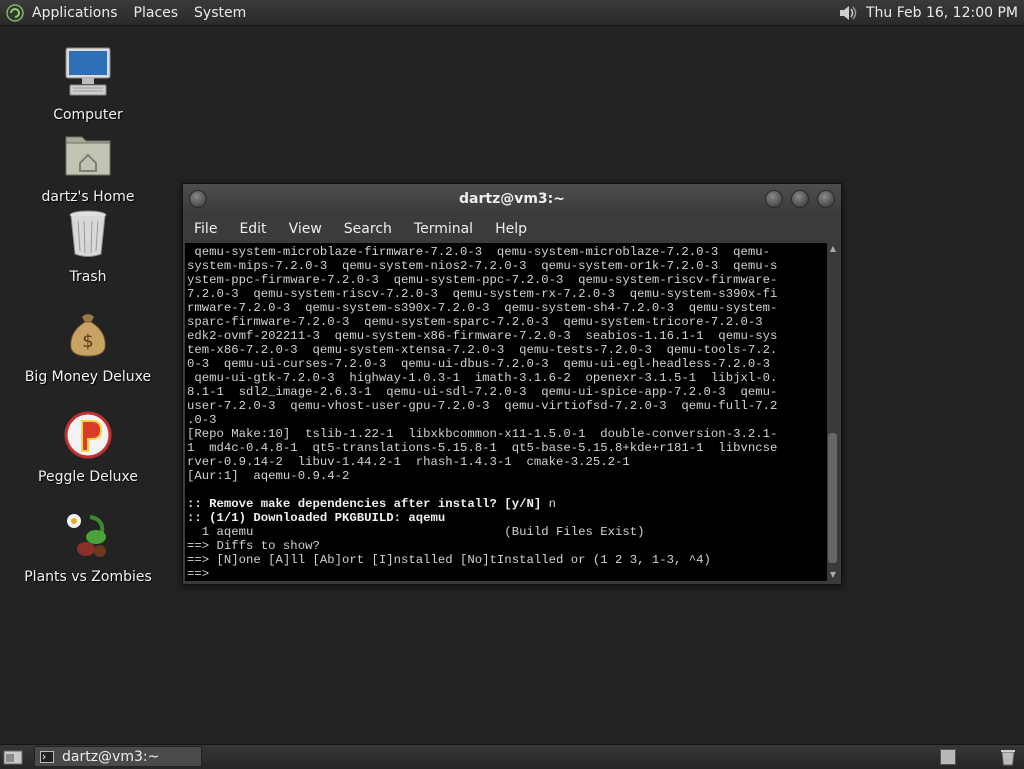 This screenshot has height=769, width=1024. I want to click on terminal-line: [Aur:1] aqemu-0.9.4-2, so click(268, 476).